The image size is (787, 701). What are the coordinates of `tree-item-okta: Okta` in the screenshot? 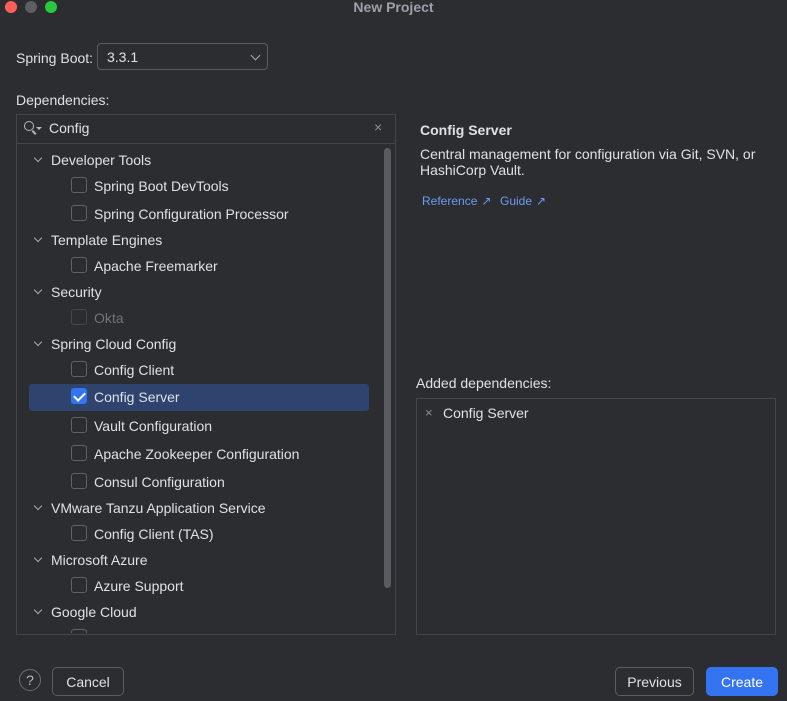 It's located at (200, 318).